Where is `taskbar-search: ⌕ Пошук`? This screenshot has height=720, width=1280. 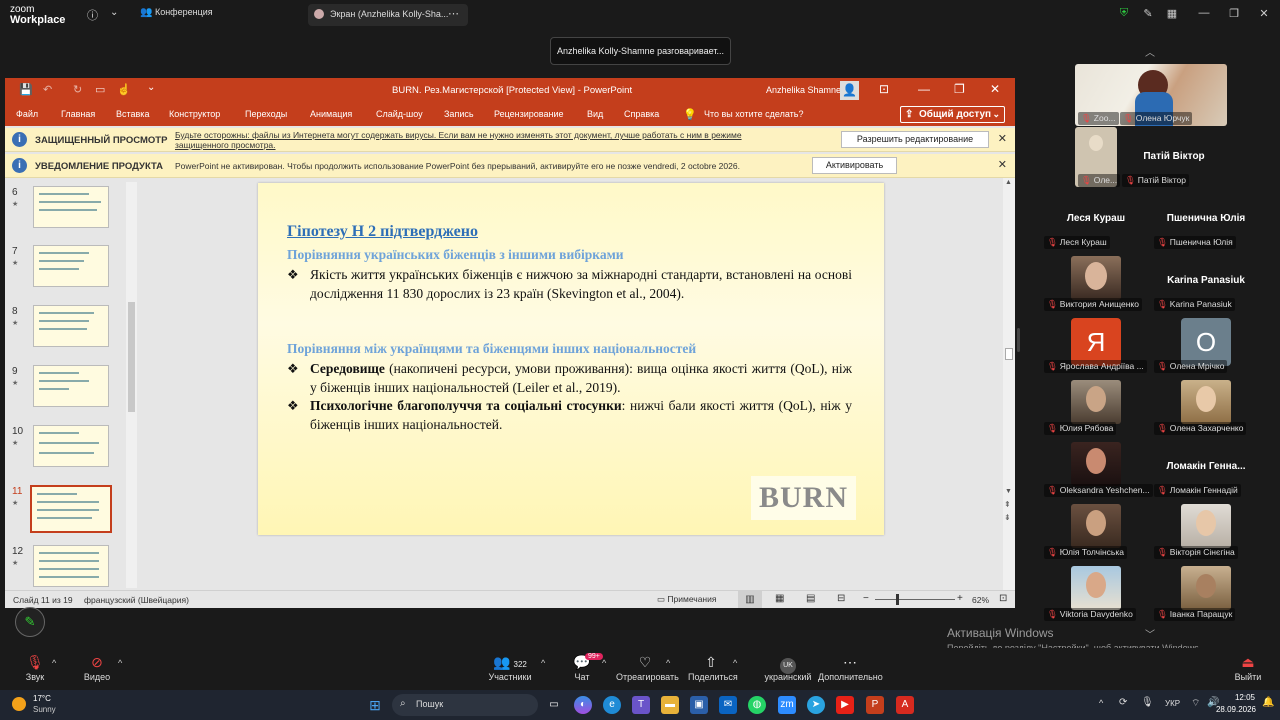 taskbar-search: ⌕ Пошук is located at coordinates (465, 705).